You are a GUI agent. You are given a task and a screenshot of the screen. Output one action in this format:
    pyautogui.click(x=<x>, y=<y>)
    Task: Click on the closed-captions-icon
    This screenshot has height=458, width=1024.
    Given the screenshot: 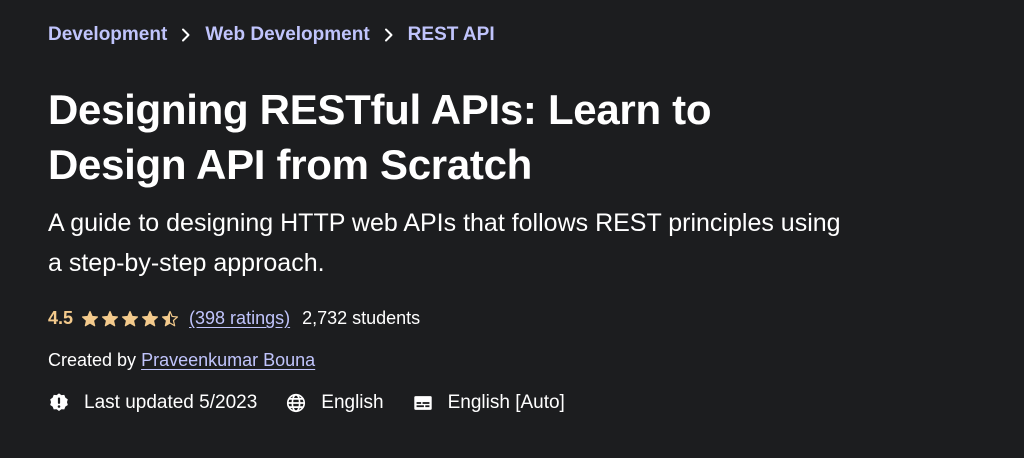 What is the action you would take?
    pyautogui.click(x=422, y=403)
    